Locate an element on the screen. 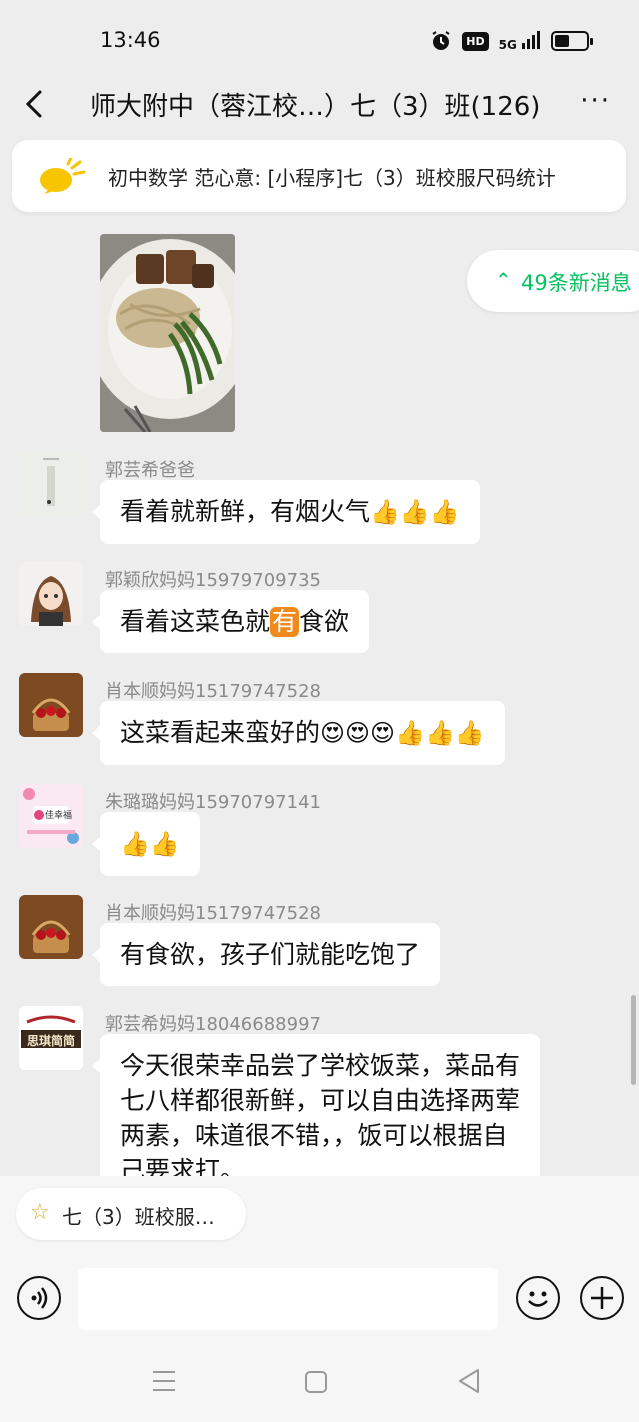  scrollbar is located at coordinates (633, 1040).